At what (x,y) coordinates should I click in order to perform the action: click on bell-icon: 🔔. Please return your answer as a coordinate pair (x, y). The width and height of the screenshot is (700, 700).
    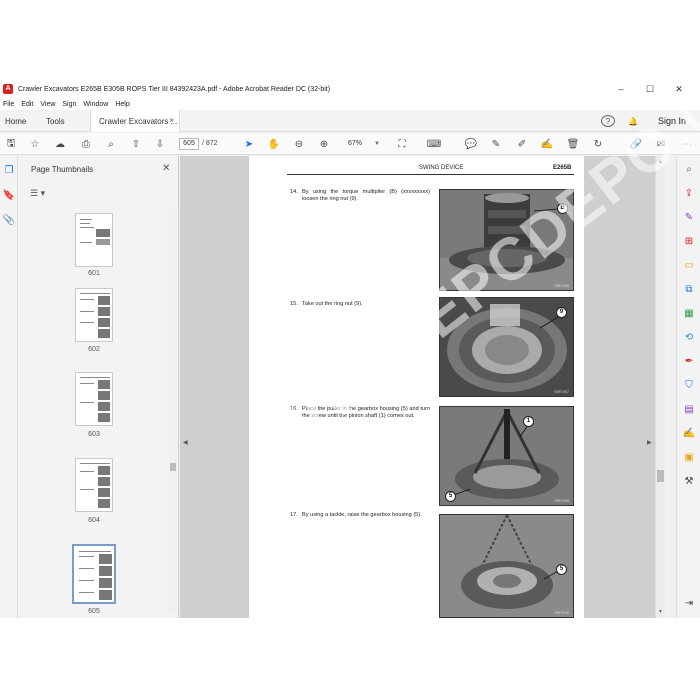
    Looking at the image, I should click on (633, 121).